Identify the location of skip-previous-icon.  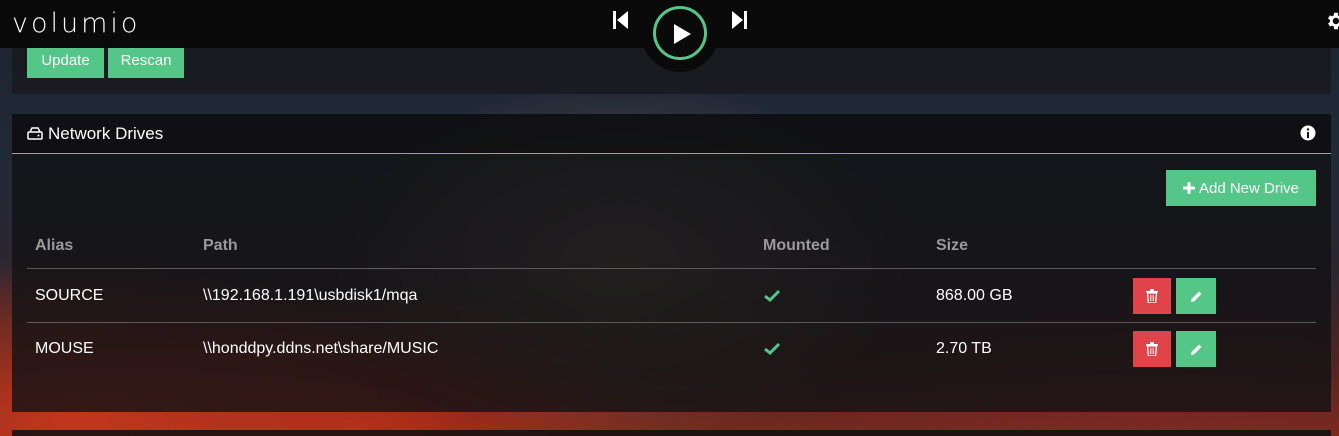
(620, 20).